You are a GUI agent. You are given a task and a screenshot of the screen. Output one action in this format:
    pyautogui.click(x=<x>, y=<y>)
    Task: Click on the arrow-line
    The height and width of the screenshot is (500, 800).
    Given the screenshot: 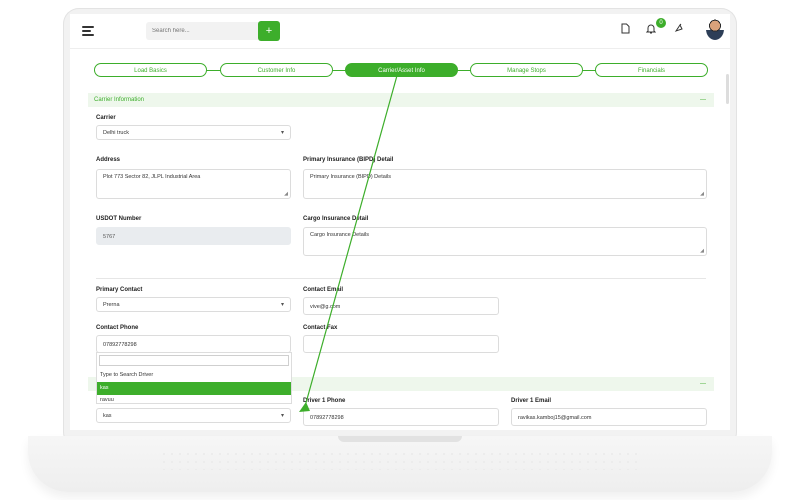 What is the action you would take?
    pyautogui.click(x=351, y=241)
    